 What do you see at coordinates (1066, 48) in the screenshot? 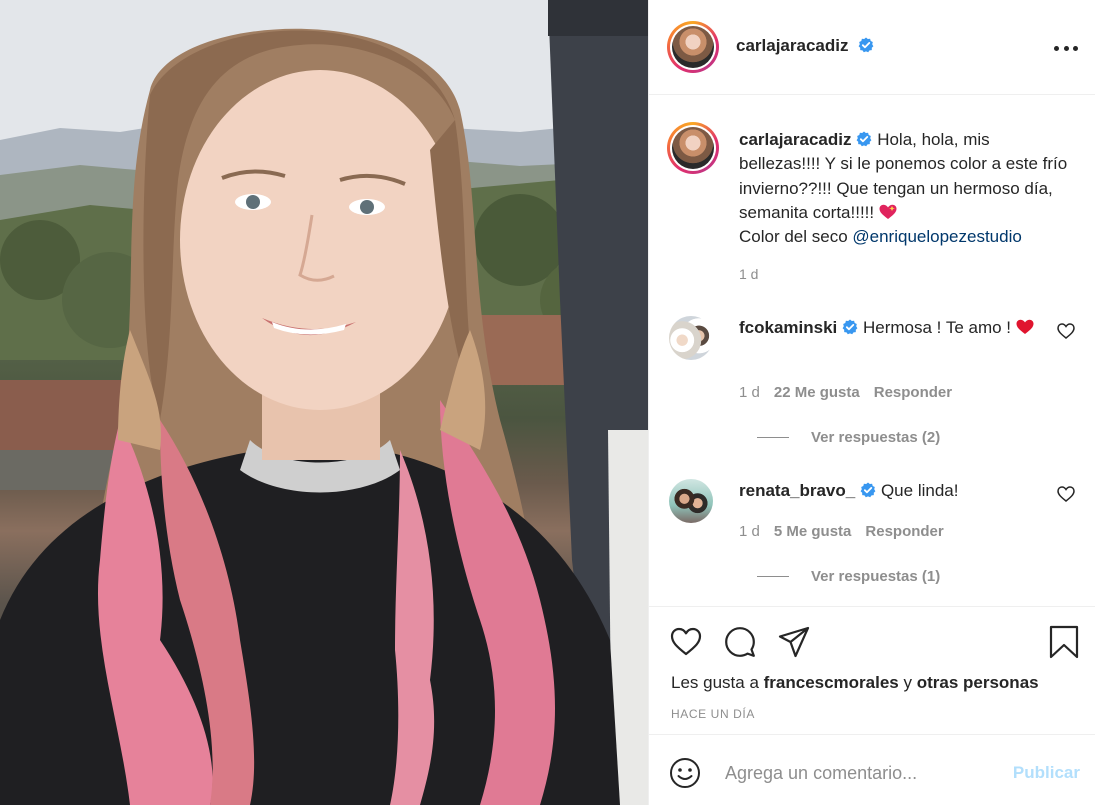
I see `more-options-button` at bounding box center [1066, 48].